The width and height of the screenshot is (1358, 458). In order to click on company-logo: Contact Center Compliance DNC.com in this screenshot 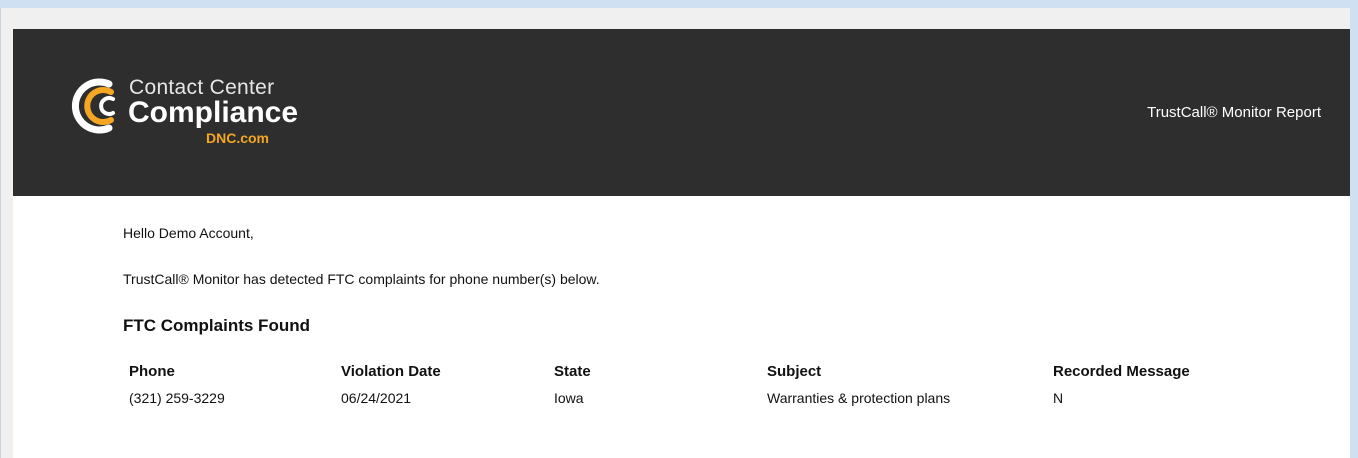, I will do `click(204, 112)`.